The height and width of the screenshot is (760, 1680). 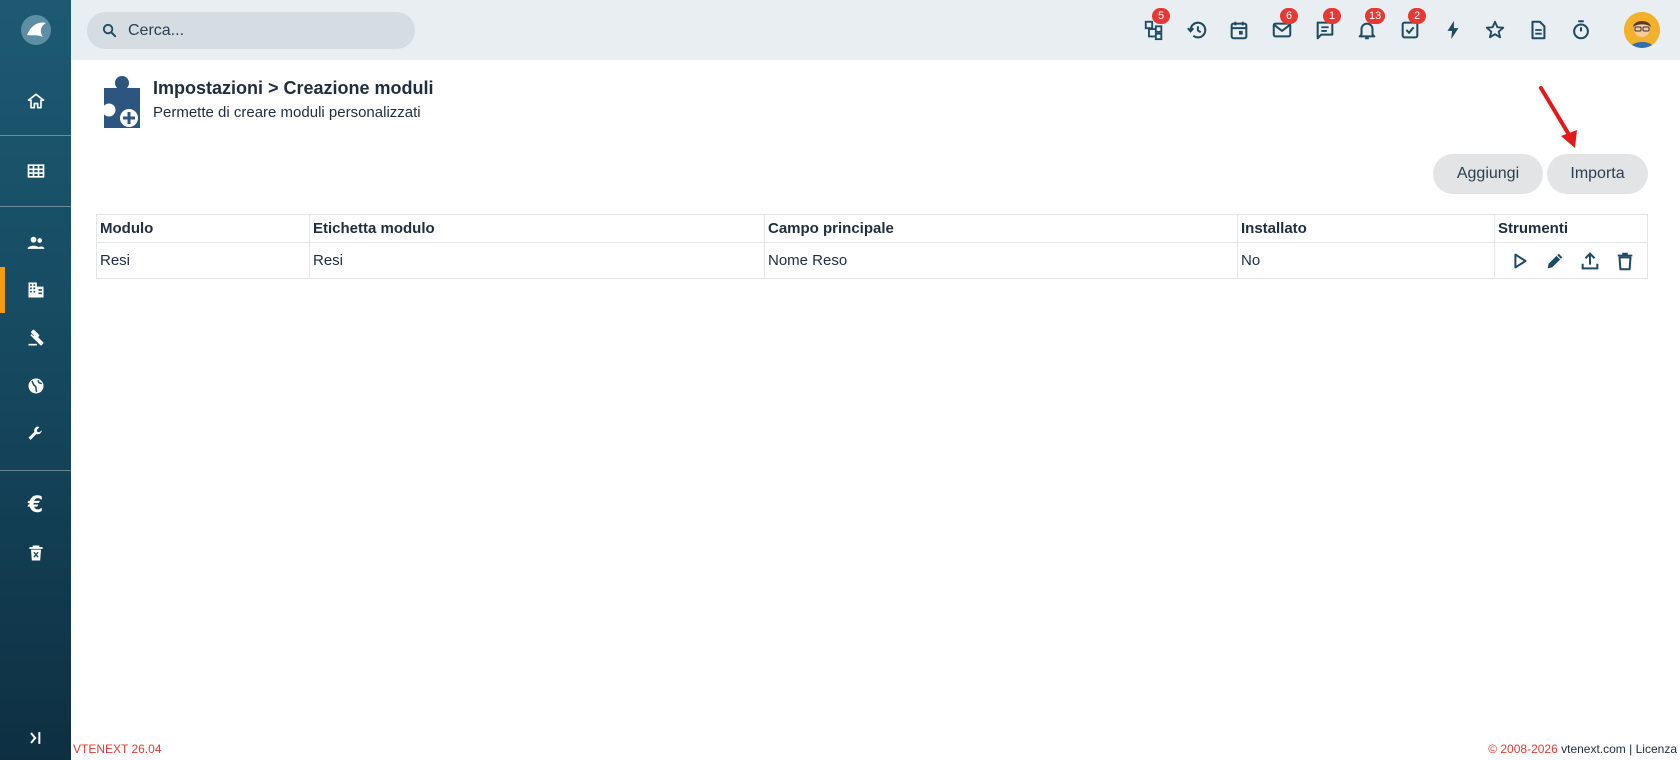 I want to click on trash-icon, so click(x=1624, y=261).